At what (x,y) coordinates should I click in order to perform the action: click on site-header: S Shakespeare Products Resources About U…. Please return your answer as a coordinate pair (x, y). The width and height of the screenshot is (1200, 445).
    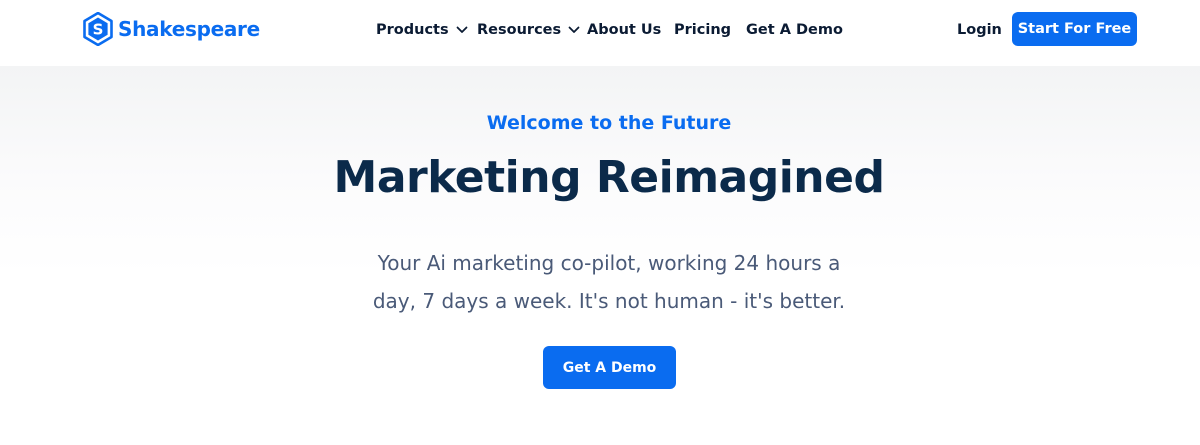
    Looking at the image, I should click on (600, 33).